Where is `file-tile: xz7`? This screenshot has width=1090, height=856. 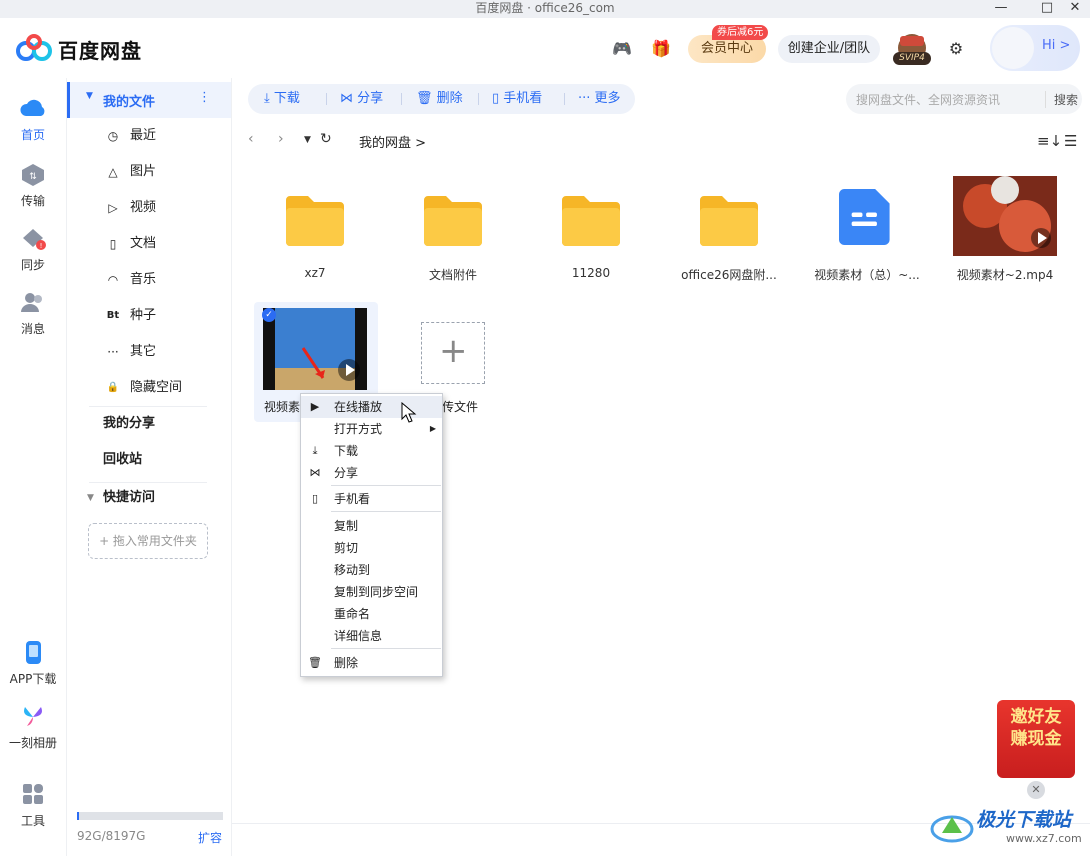 file-tile: xz7 is located at coordinates (315, 236).